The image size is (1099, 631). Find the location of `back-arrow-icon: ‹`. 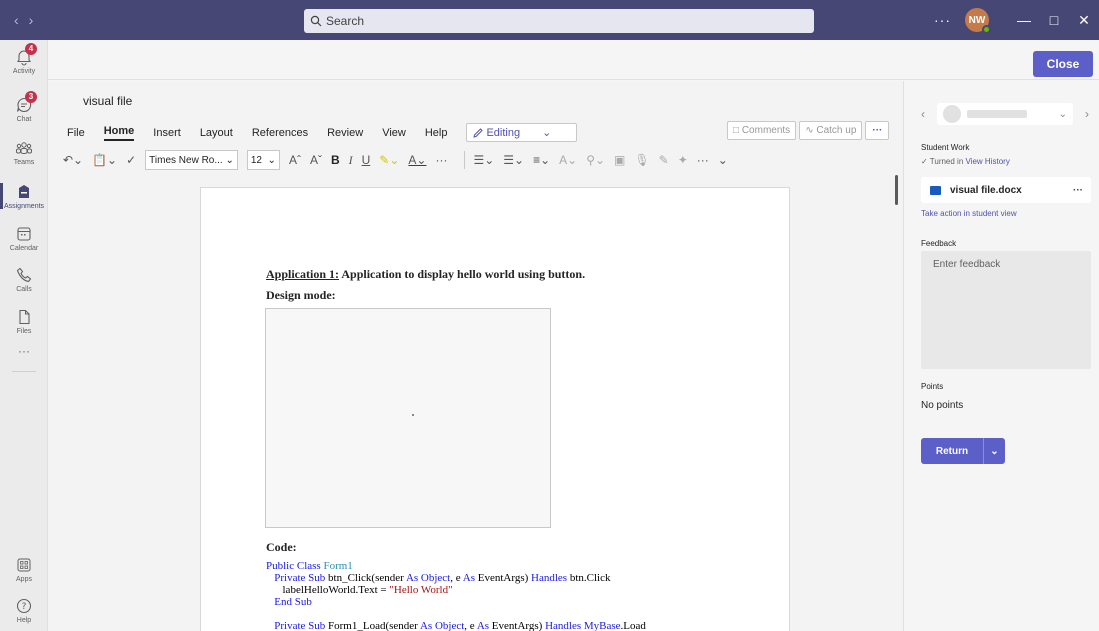

back-arrow-icon: ‹ is located at coordinates (21, 20).